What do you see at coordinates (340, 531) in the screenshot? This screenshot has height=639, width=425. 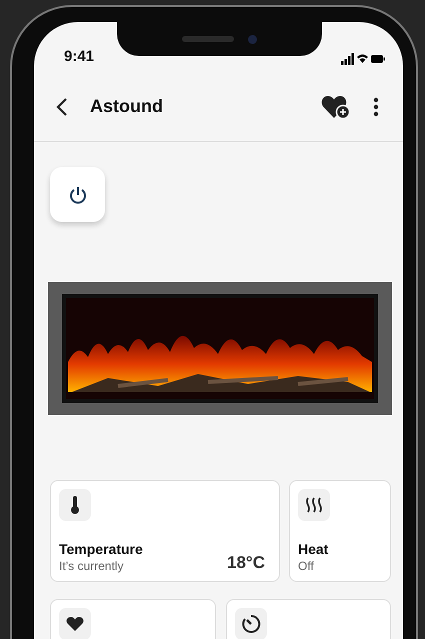 I see `tile-card: Heat Off` at bounding box center [340, 531].